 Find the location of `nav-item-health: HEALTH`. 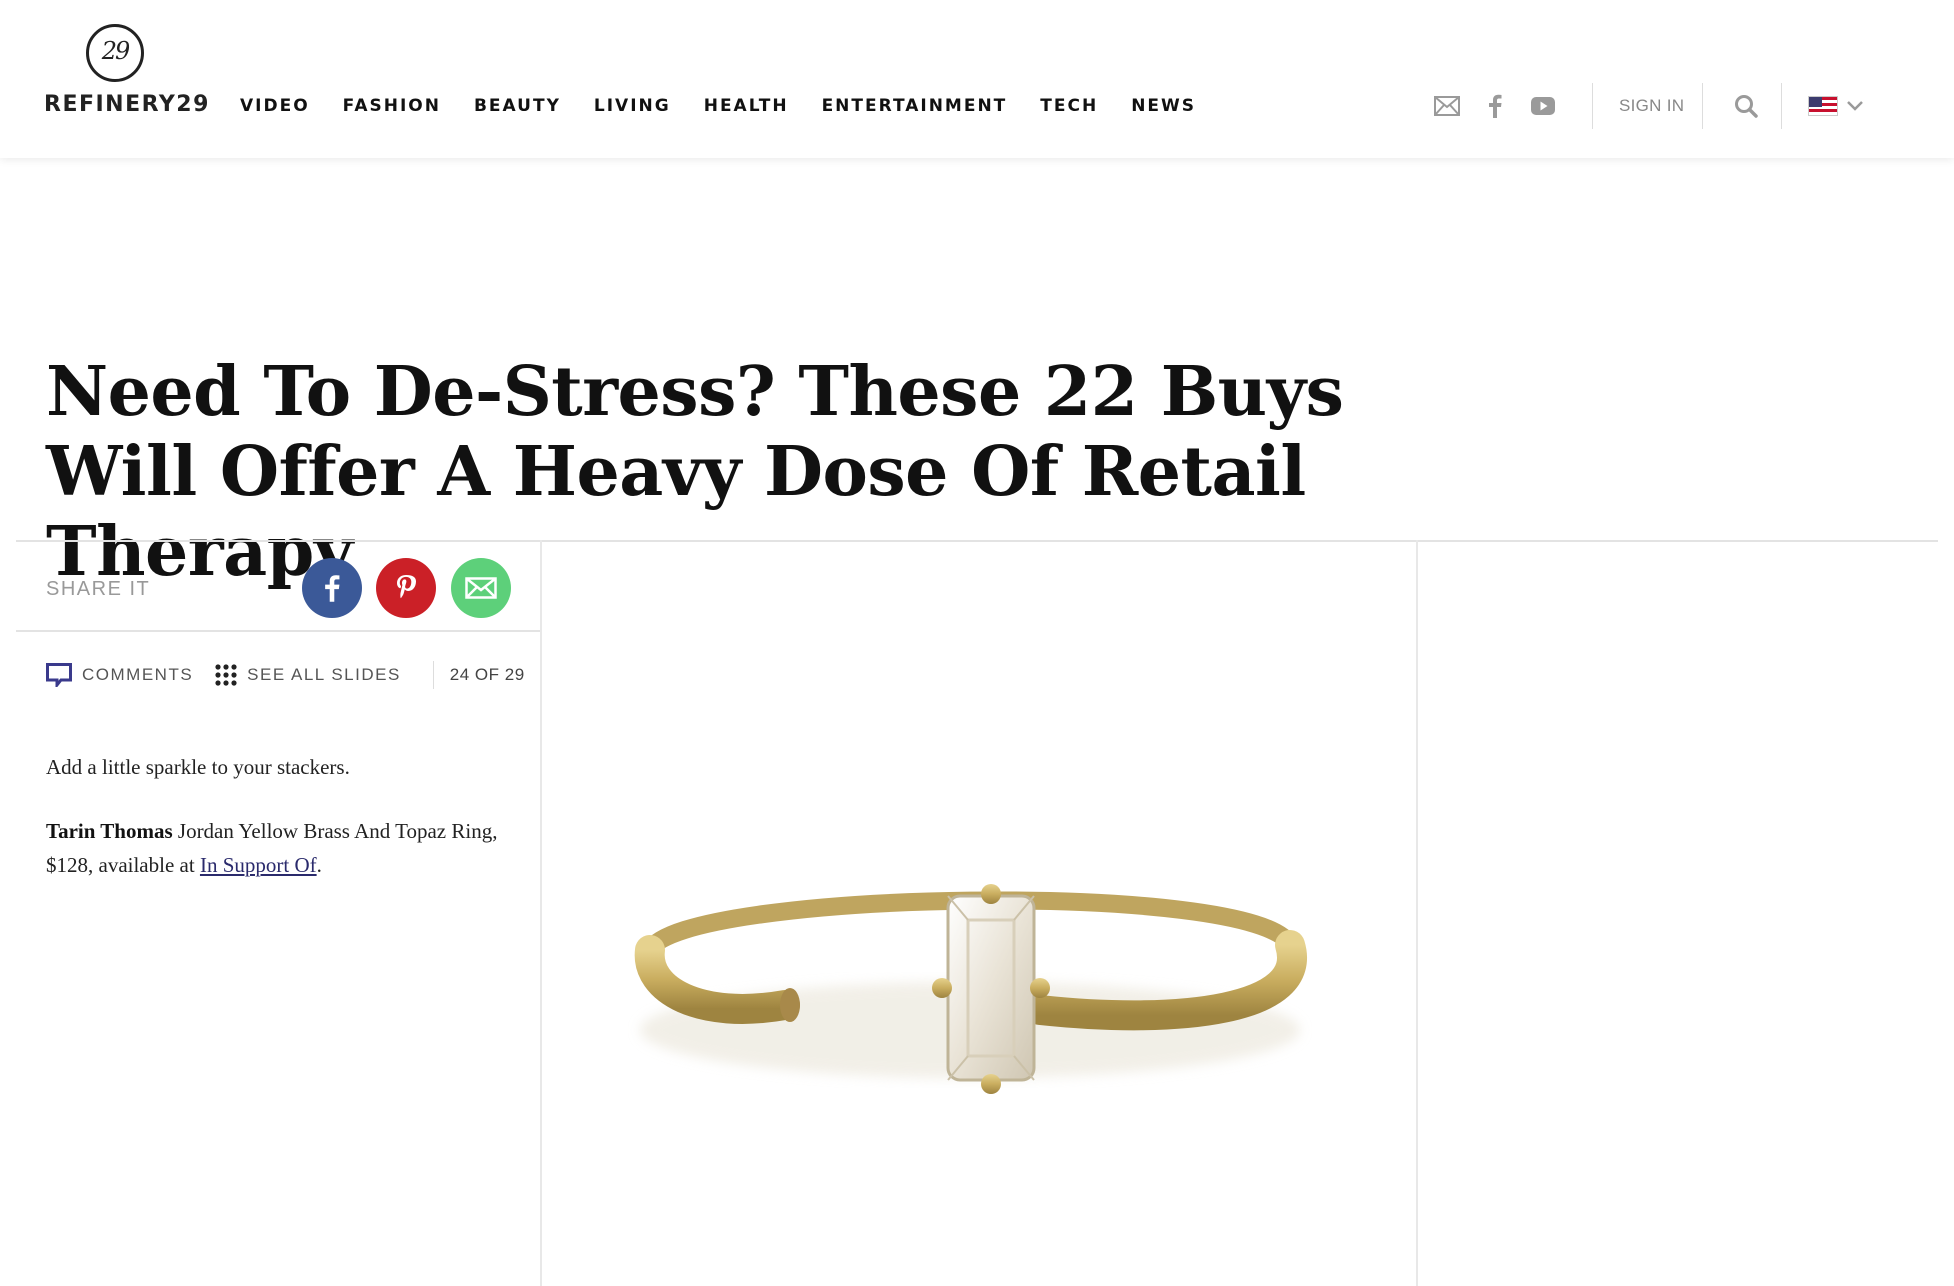

nav-item-health: HEALTH is located at coordinates (746, 106).